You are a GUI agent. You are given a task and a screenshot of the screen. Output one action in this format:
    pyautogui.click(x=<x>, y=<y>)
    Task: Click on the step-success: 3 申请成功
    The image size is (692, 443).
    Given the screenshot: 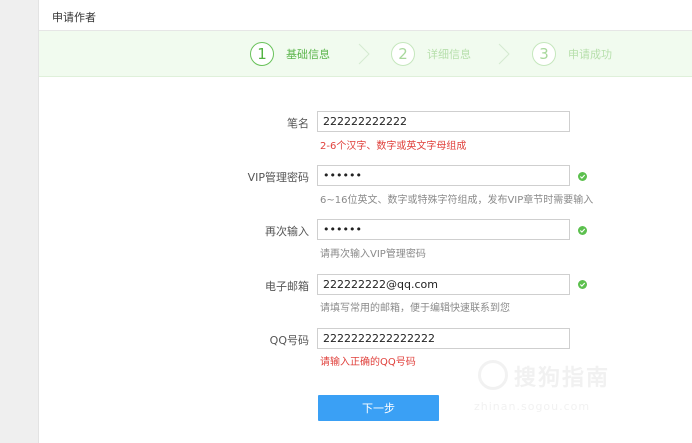 What is the action you would take?
    pyautogui.click(x=572, y=54)
    